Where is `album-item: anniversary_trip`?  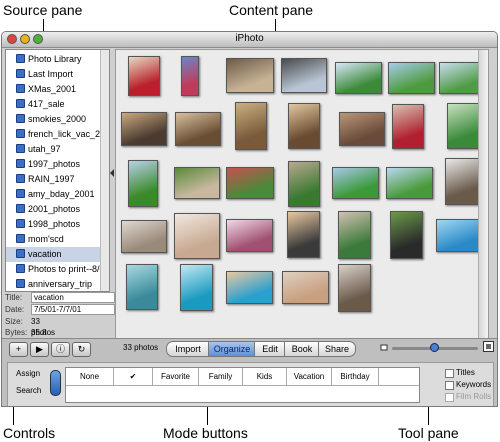
album-item: anniversary_trip is located at coordinates (57, 284).